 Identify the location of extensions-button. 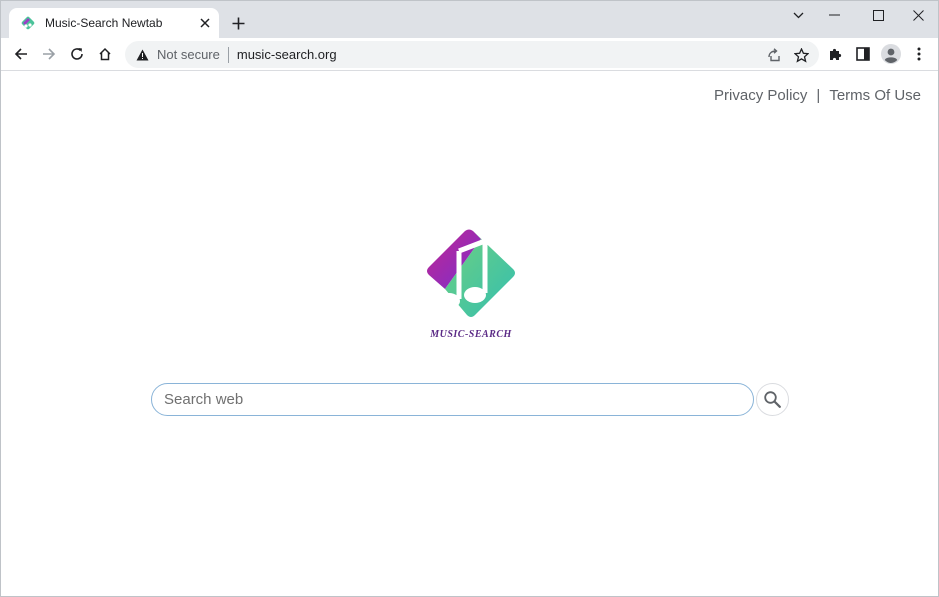
(835, 54).